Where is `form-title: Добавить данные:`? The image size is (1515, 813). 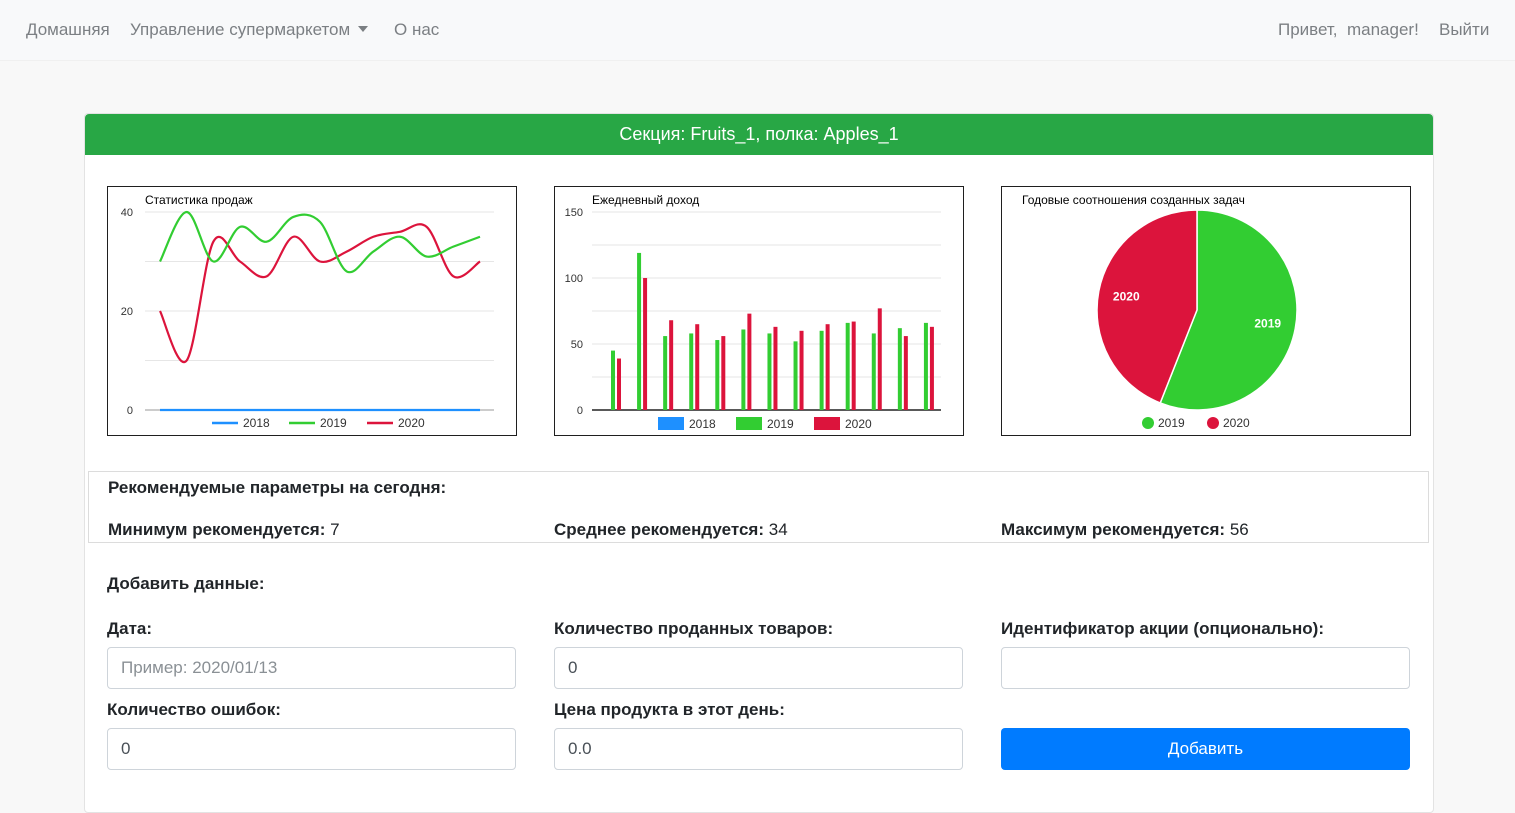
form-title: Добавить данные: is located at coordinates (186, 583).